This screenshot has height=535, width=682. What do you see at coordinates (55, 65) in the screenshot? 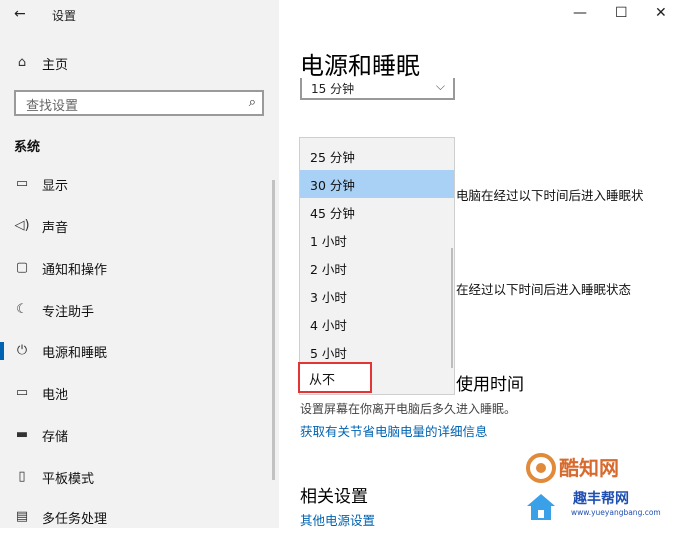
I see `nav-home-label: 主页` at bounding box center [55, 65].